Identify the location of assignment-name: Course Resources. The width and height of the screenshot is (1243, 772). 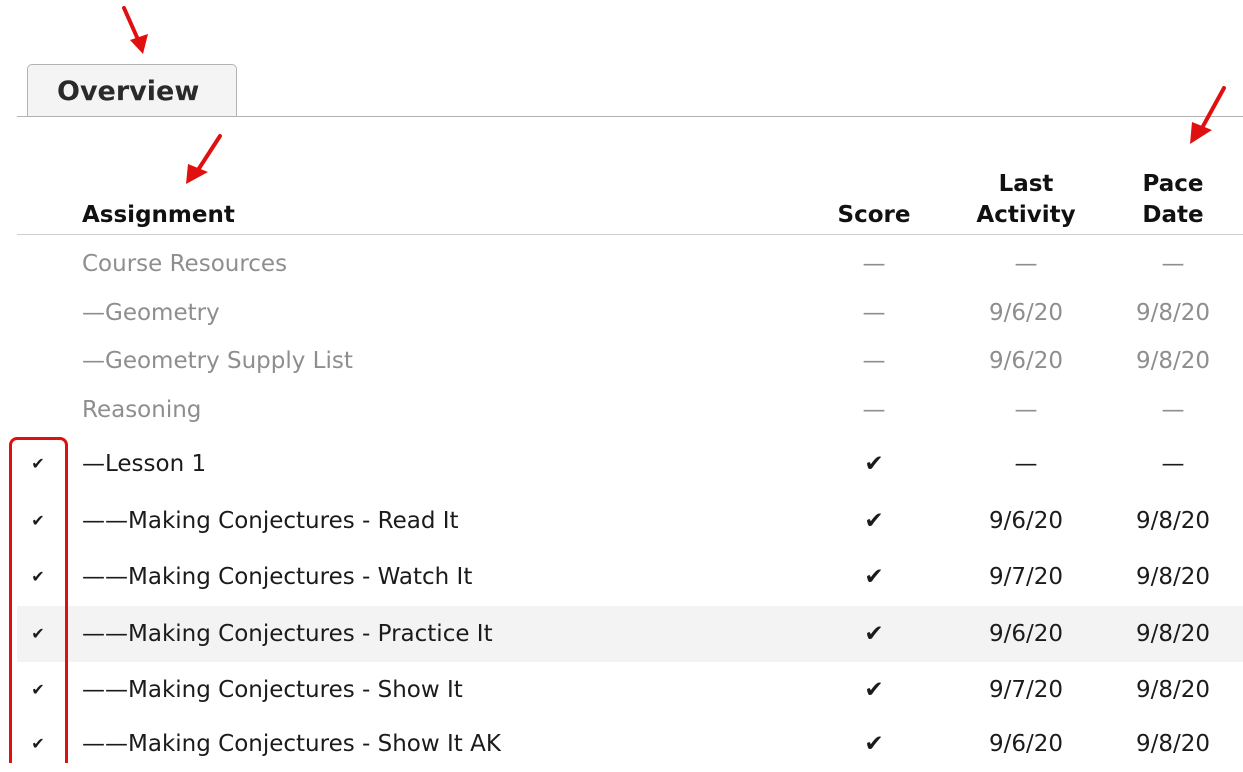
(184, 264).